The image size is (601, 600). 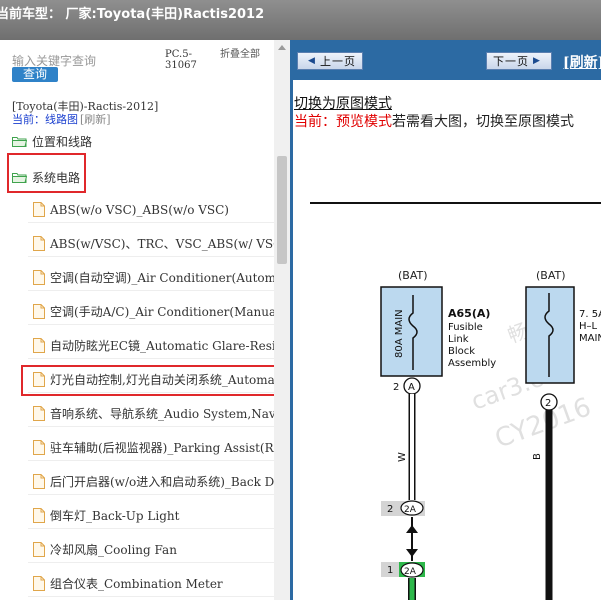 What do you see at coordinates (412, 529) in the screenshot?
I see `conn-arrow-up-icon` at bounding box center [412, 529].